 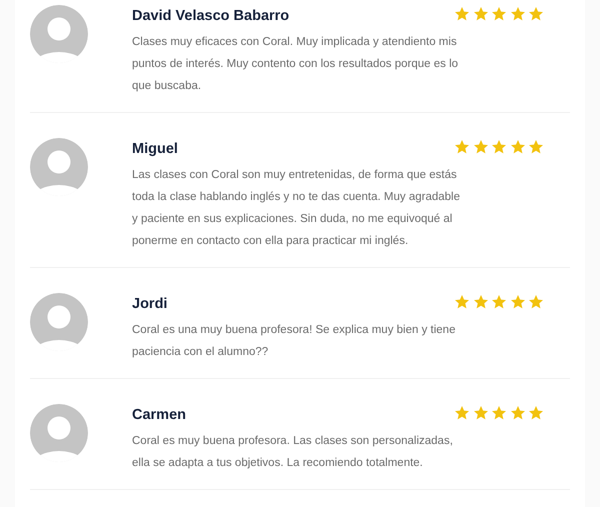 What do you see at coordinates (150, 304) in the screenshot?
I see `reviewer-name: Jordi` at bounding box center [150, 304].